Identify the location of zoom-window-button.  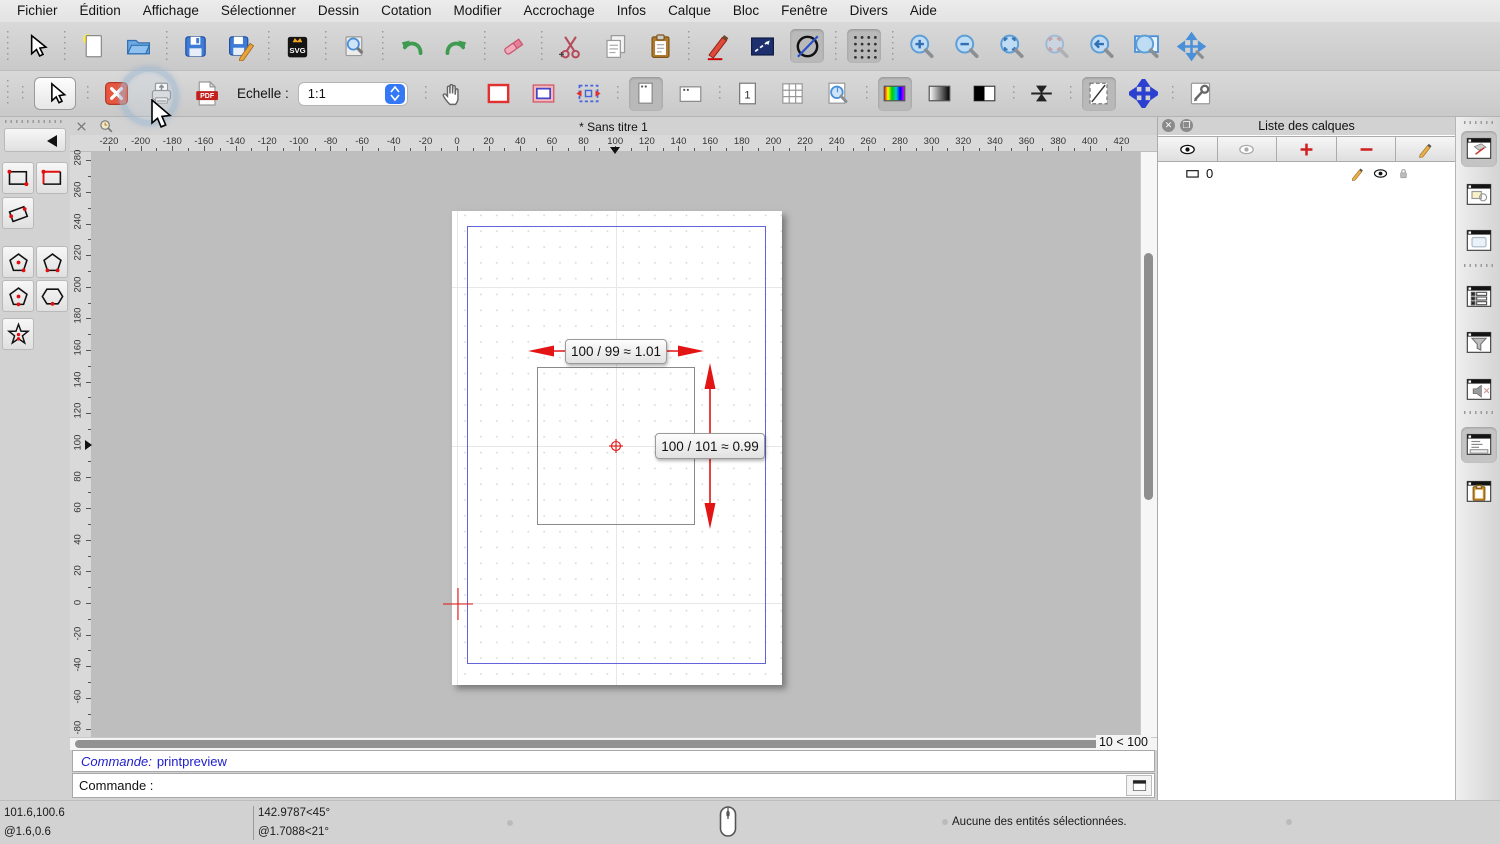
(1146, 46).